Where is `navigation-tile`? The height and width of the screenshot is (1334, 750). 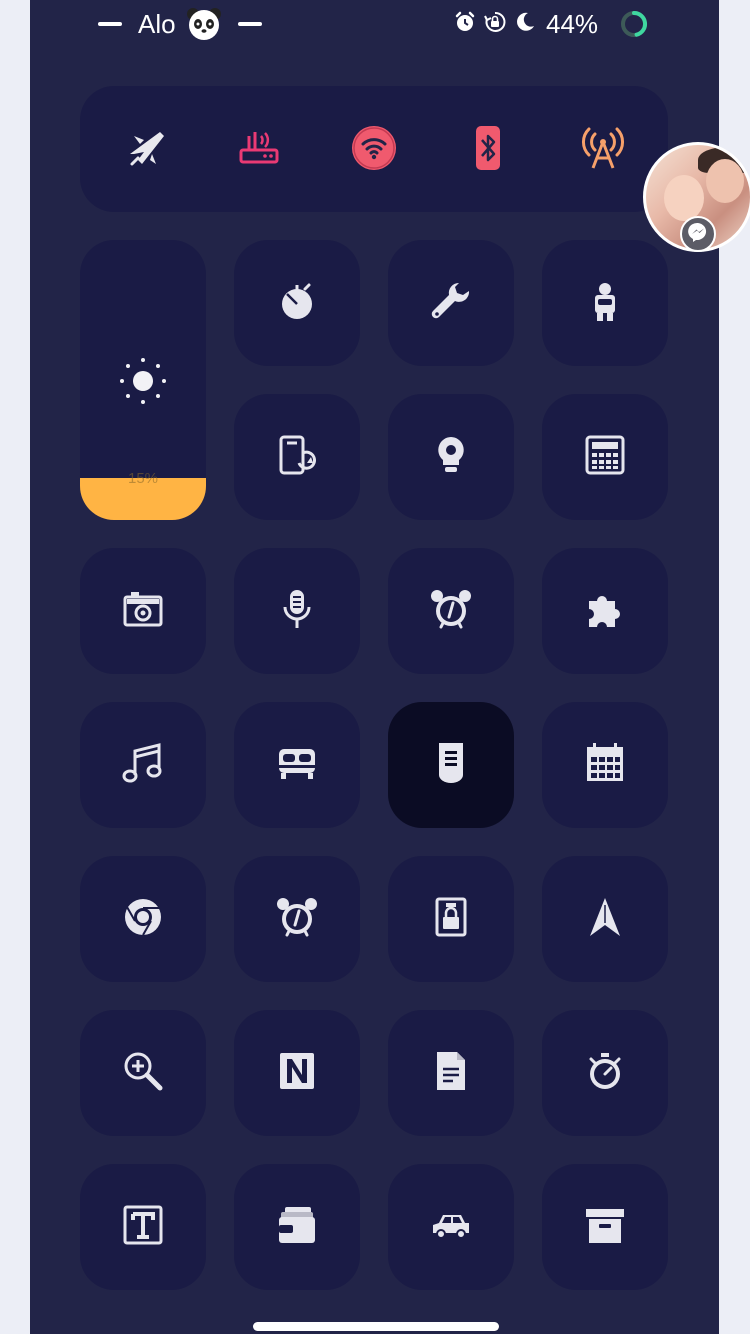
navigation-tile is located at coordinates (605, 919).